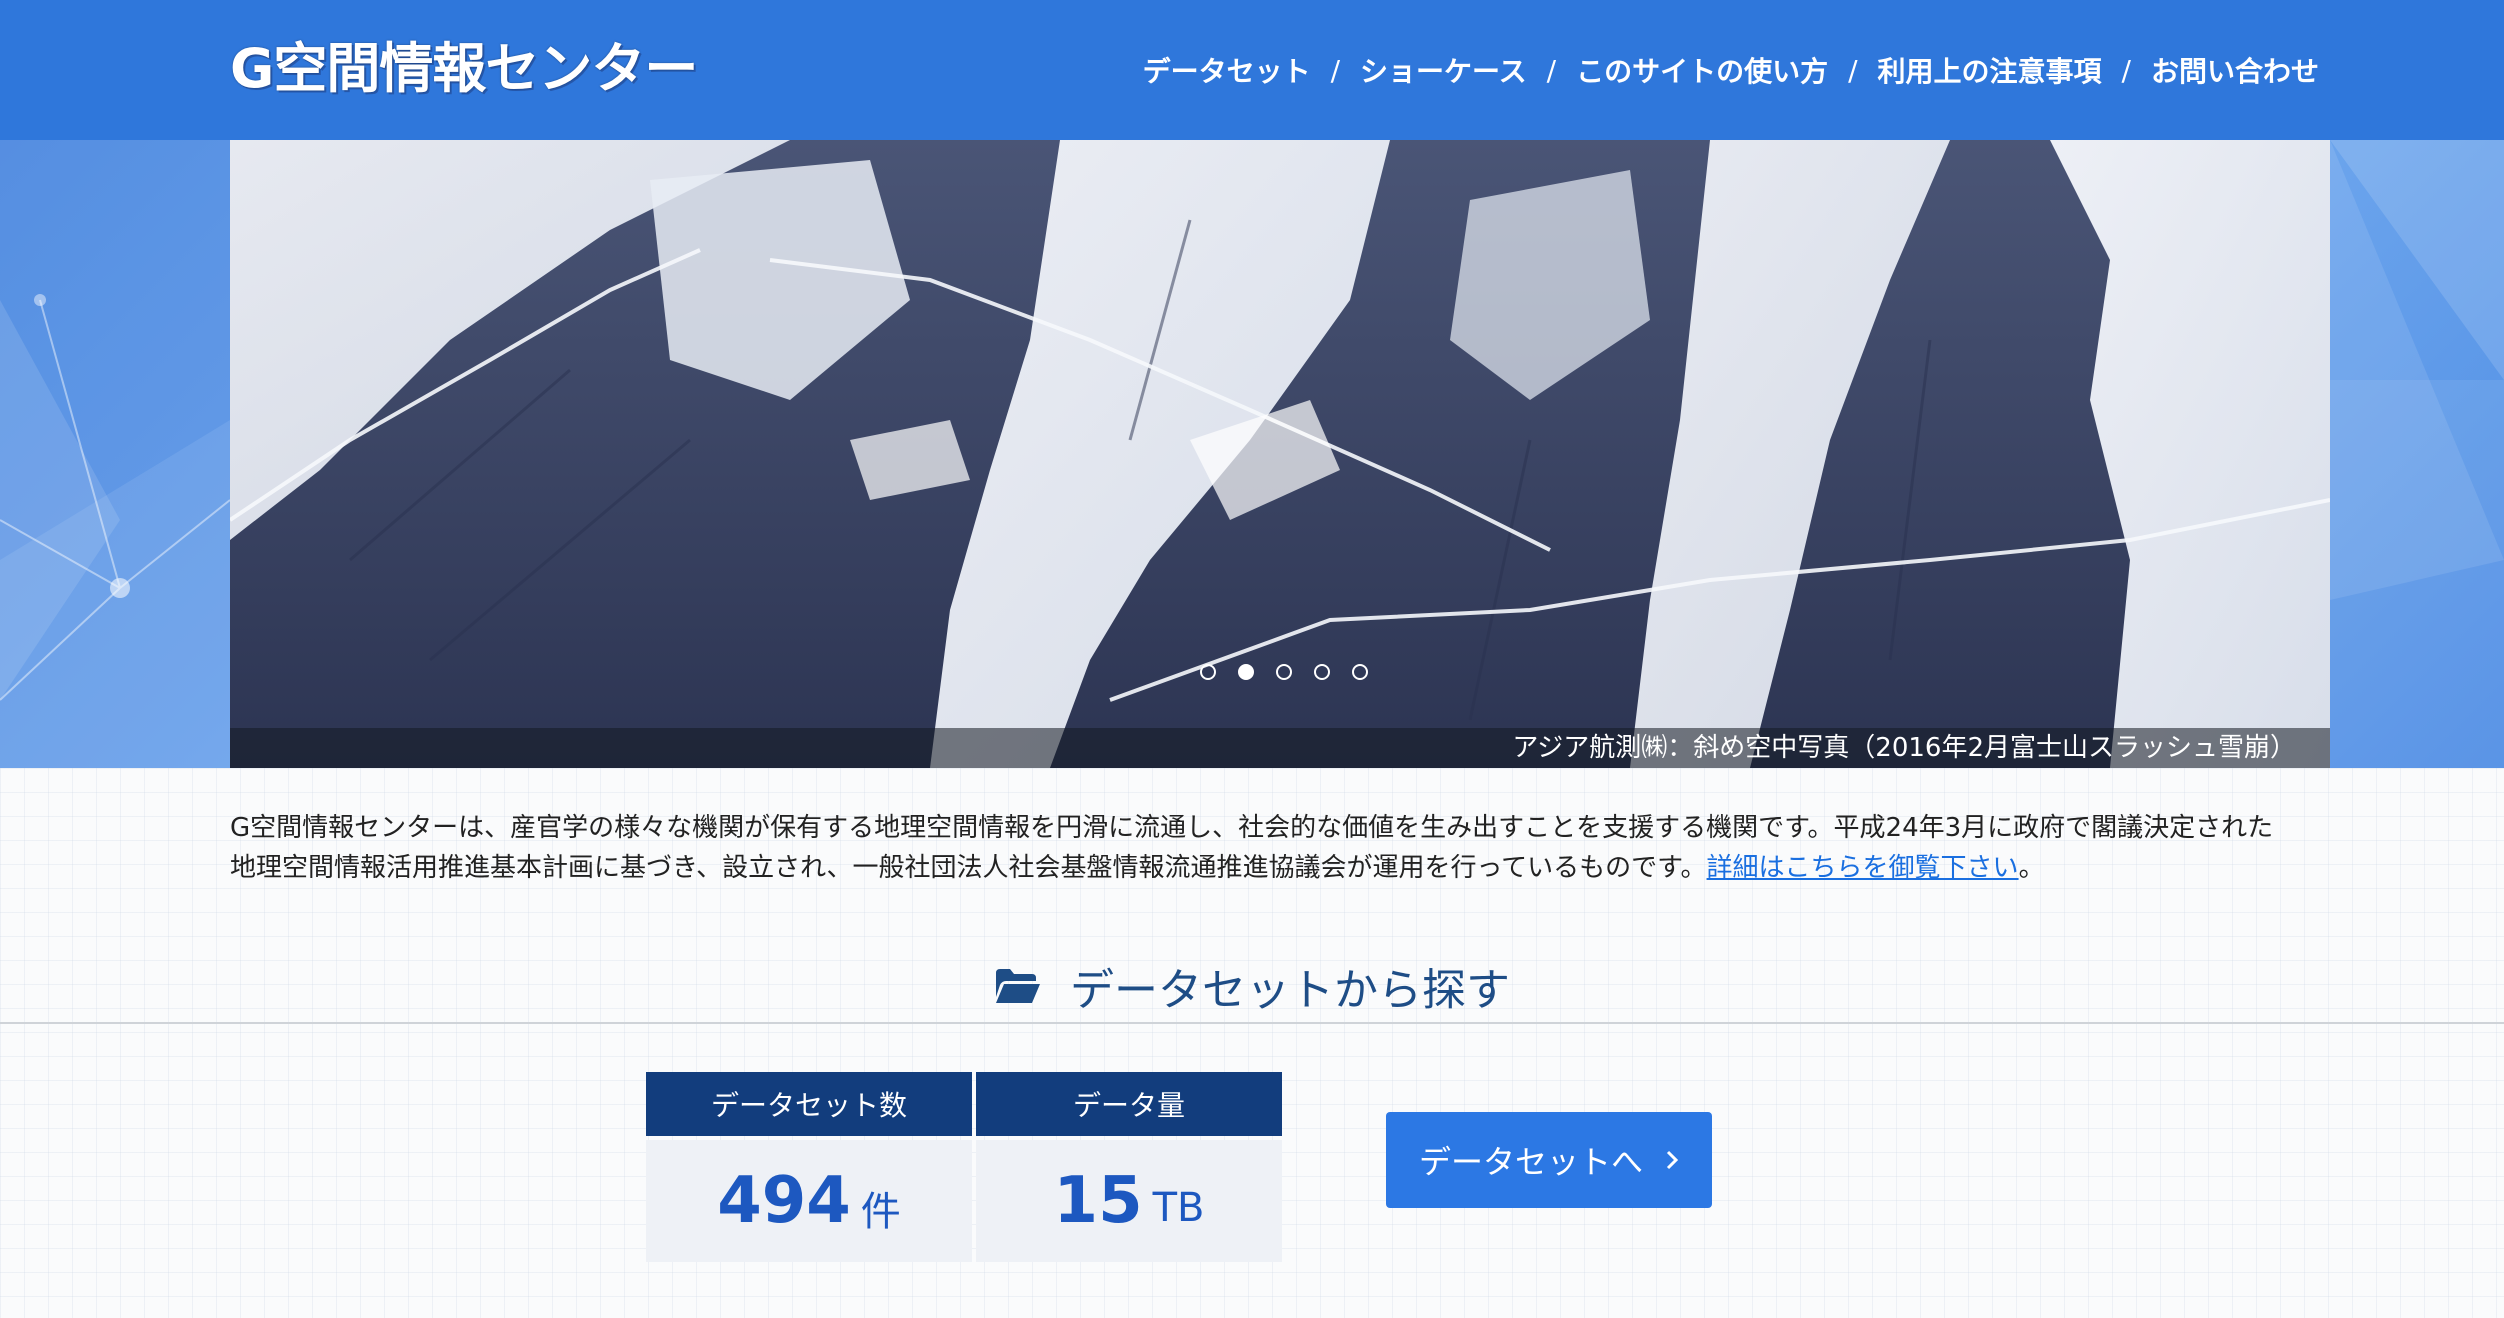  I want to click on stat-unit: TB, so click(1178, 1208).